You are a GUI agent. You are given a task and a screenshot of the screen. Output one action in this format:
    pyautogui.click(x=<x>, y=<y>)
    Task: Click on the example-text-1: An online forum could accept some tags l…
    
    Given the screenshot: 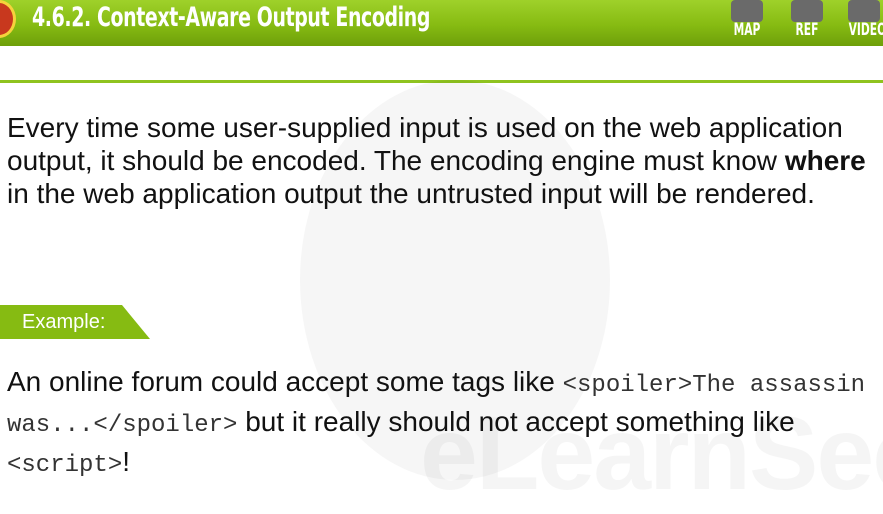 What is the action you would take?
    pyautogui.click(x=285, y=381)
    